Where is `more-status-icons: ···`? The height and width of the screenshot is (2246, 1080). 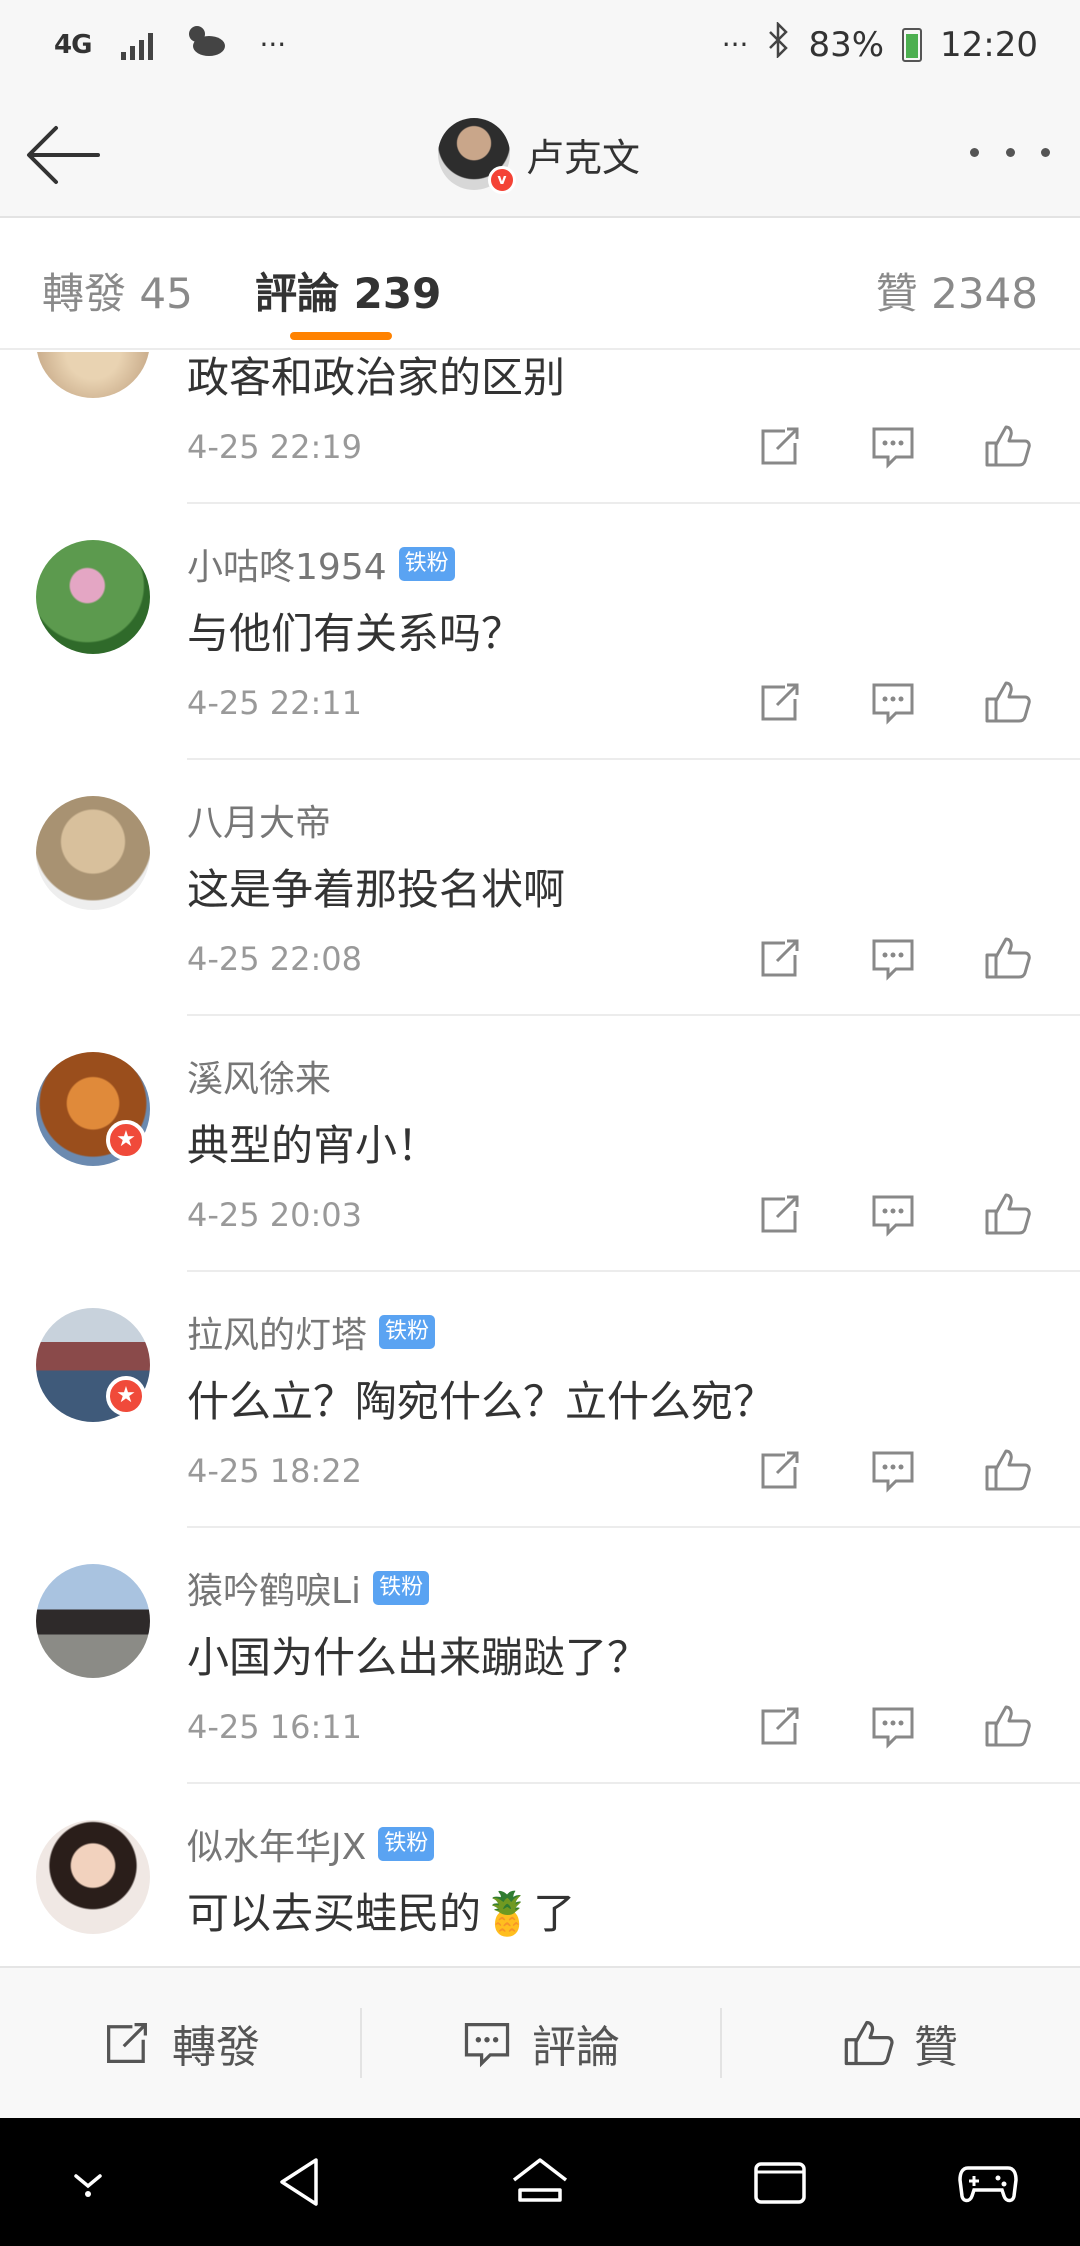
more-status-icons: ··· is located at coordinates (735, 44).